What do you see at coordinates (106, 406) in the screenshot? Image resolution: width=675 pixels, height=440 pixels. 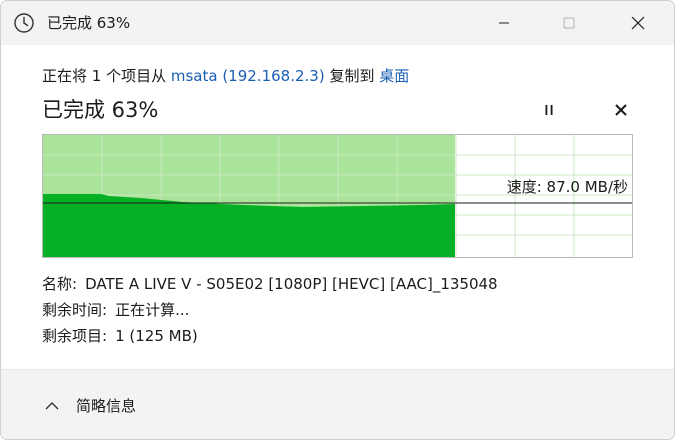 I see `fewer-details-label: 简略信息` at bounding box center [106, 406].